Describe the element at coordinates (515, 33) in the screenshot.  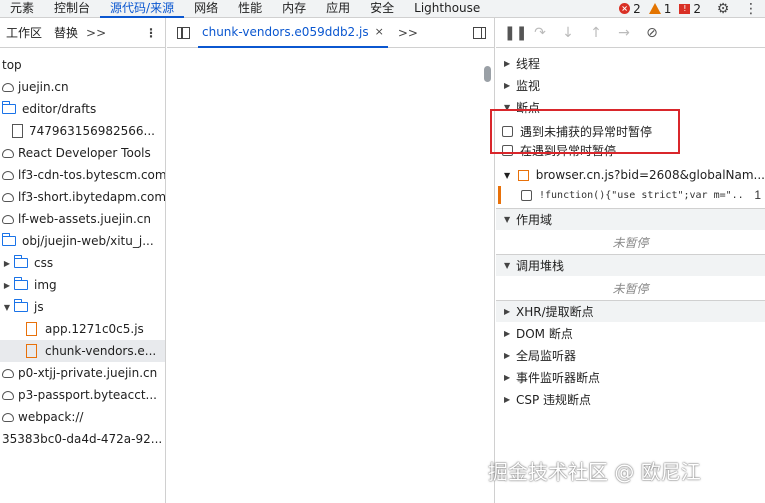
I see `pause-icon: ❚❚` at that location.